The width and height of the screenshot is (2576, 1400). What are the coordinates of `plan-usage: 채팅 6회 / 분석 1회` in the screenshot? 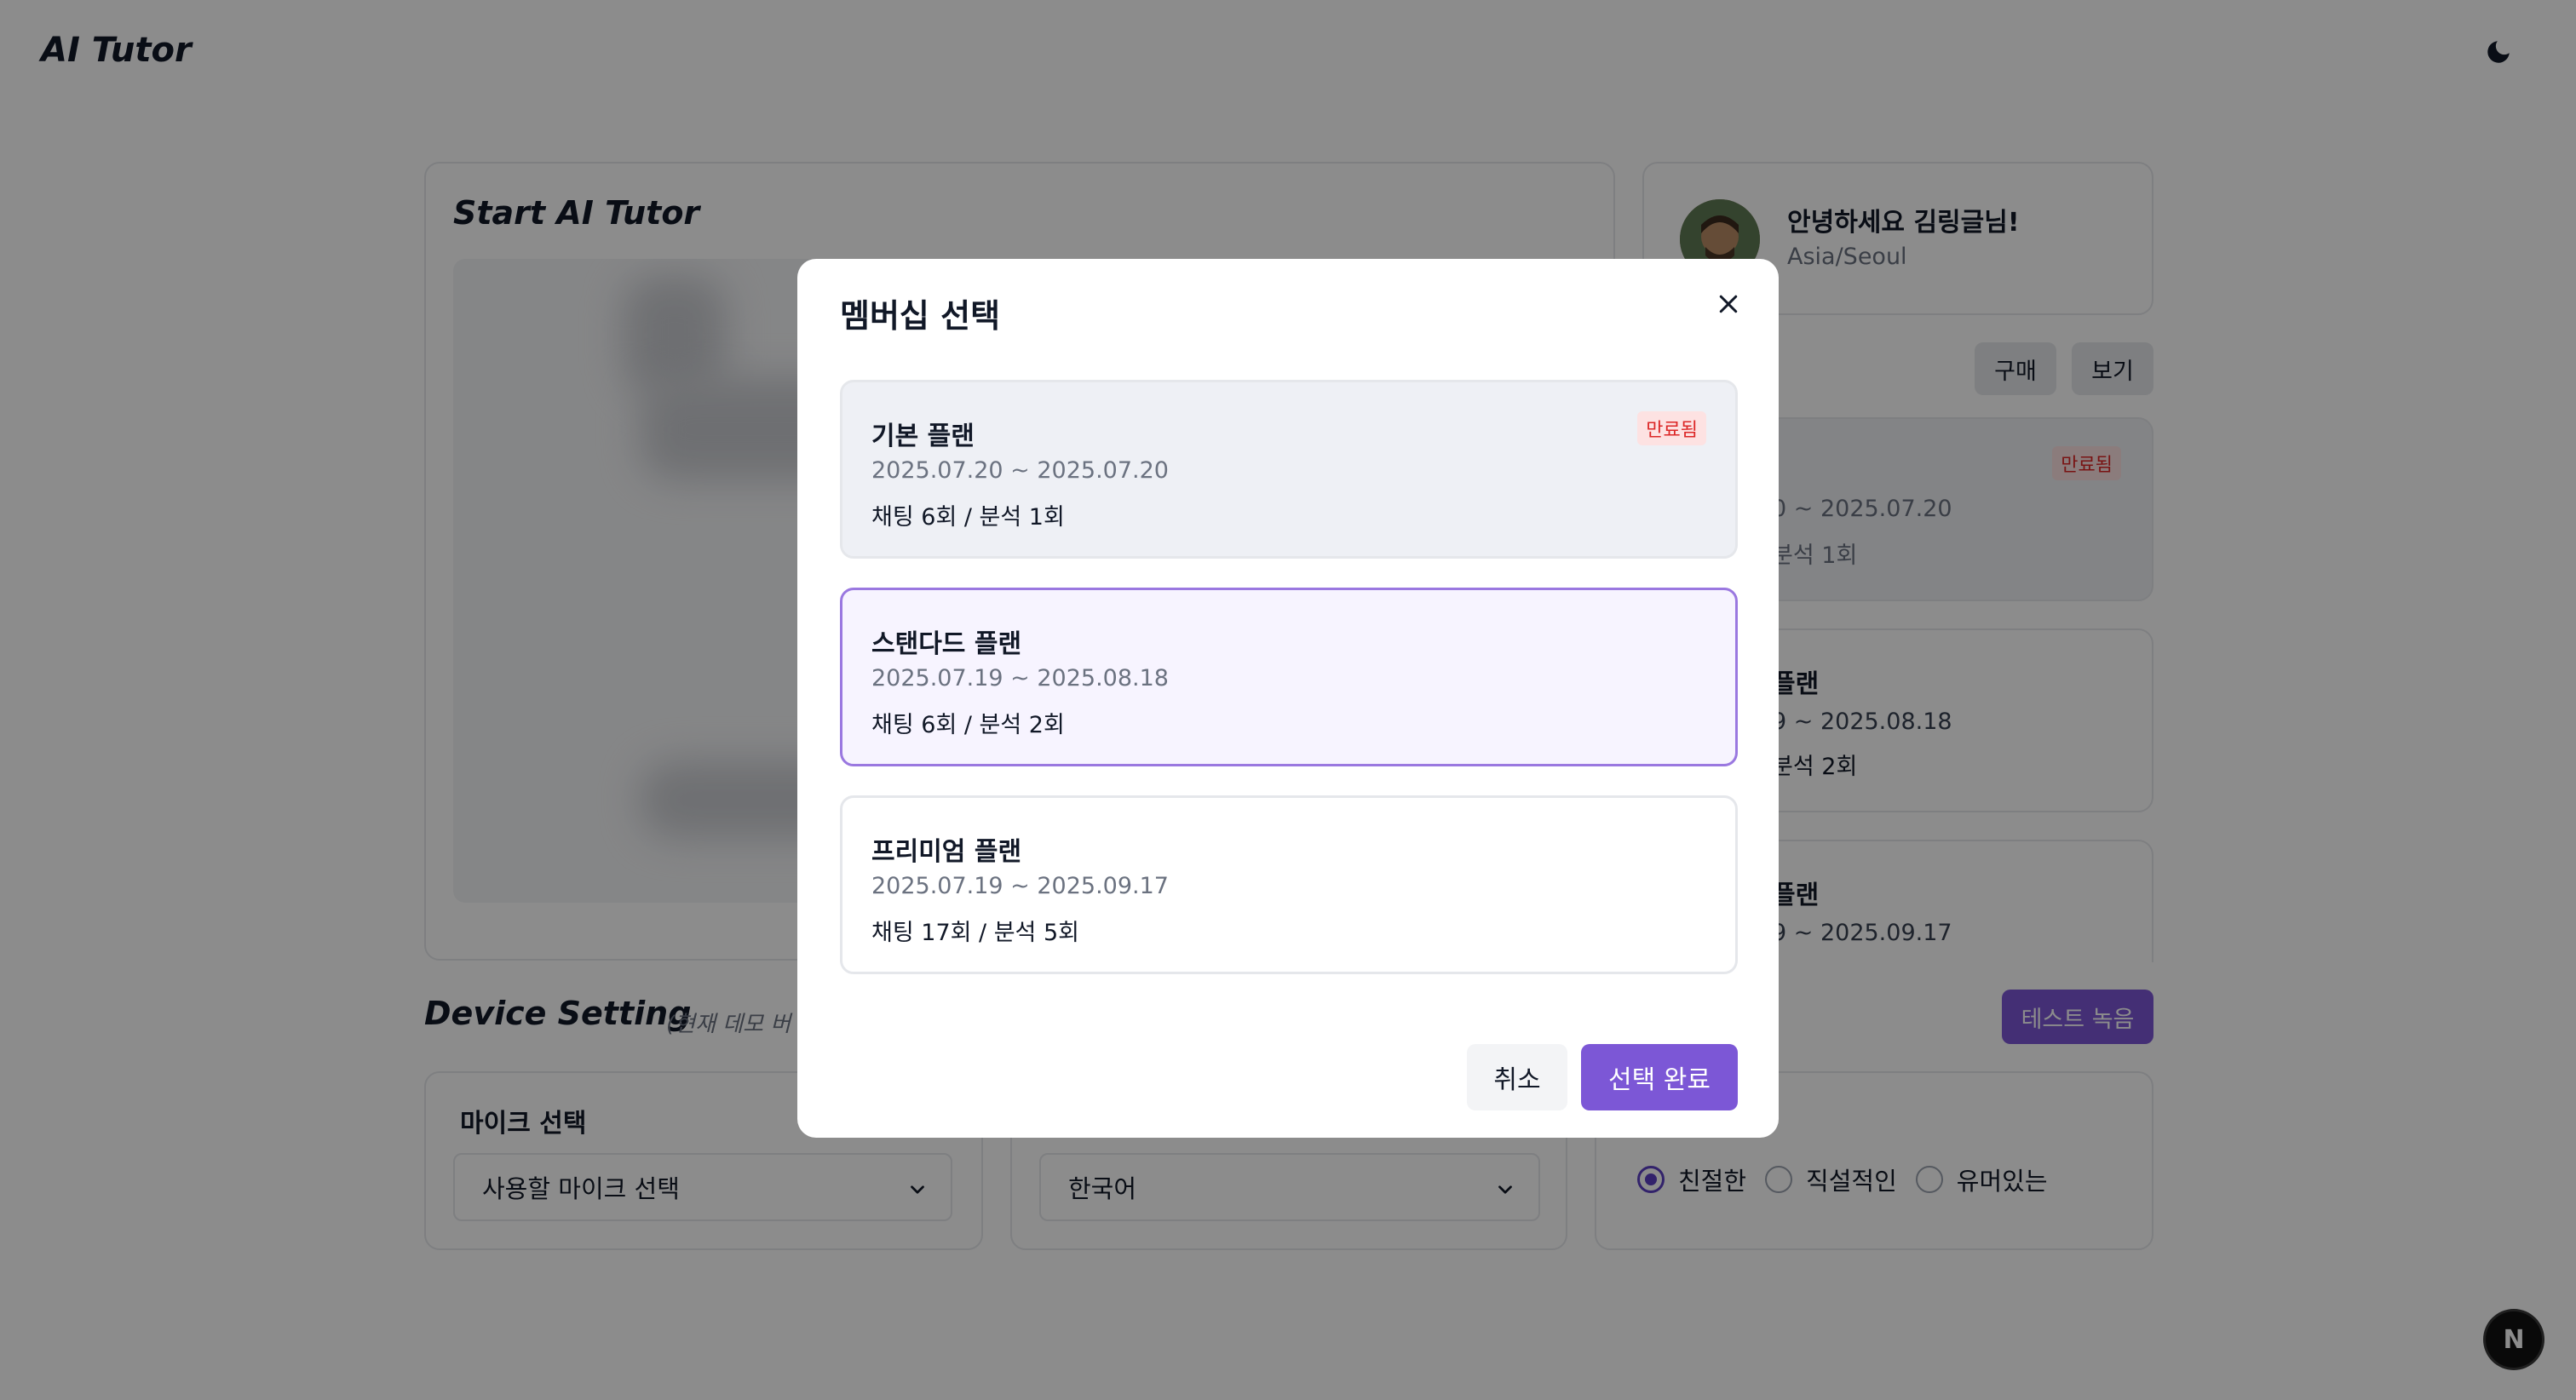 It's located at (968, 517).